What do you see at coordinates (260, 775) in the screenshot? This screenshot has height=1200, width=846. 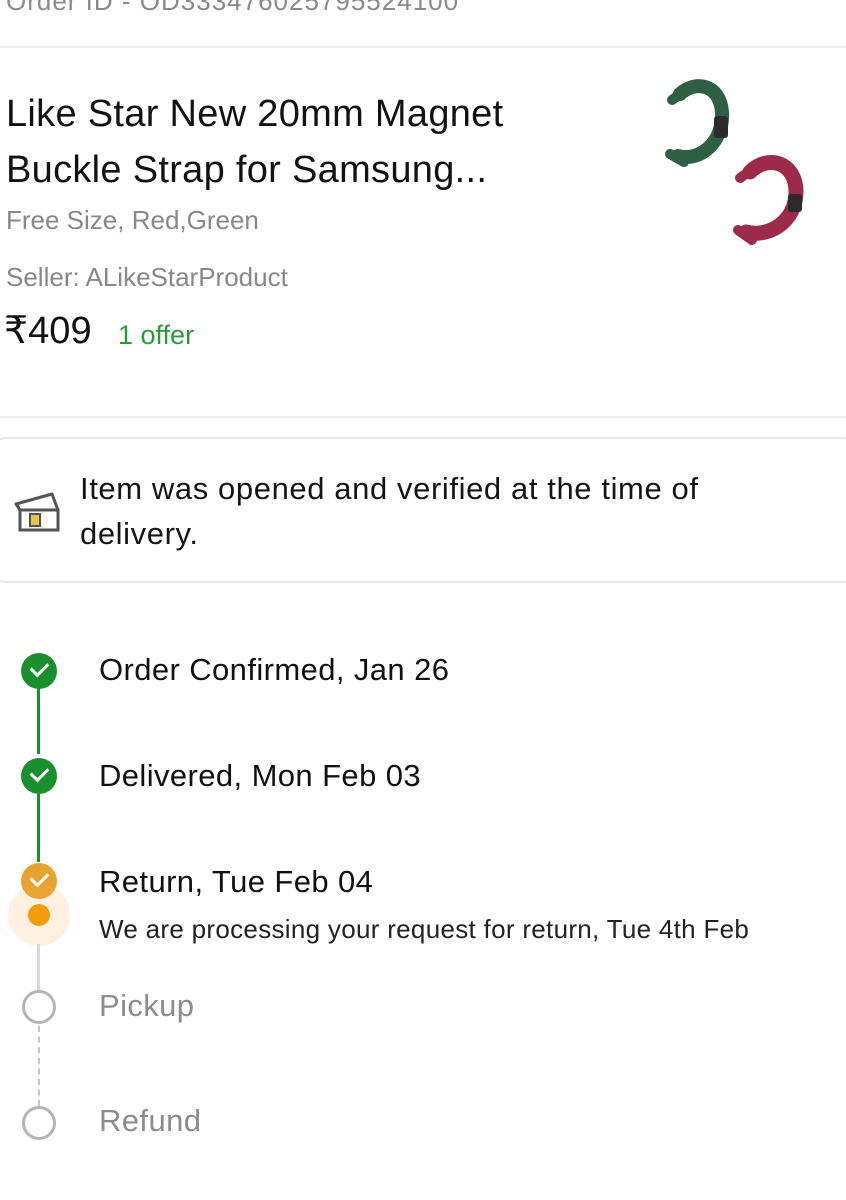 I see `step-delivered: Delivered, Mon Feb 03` at bounding box center [260, 775].